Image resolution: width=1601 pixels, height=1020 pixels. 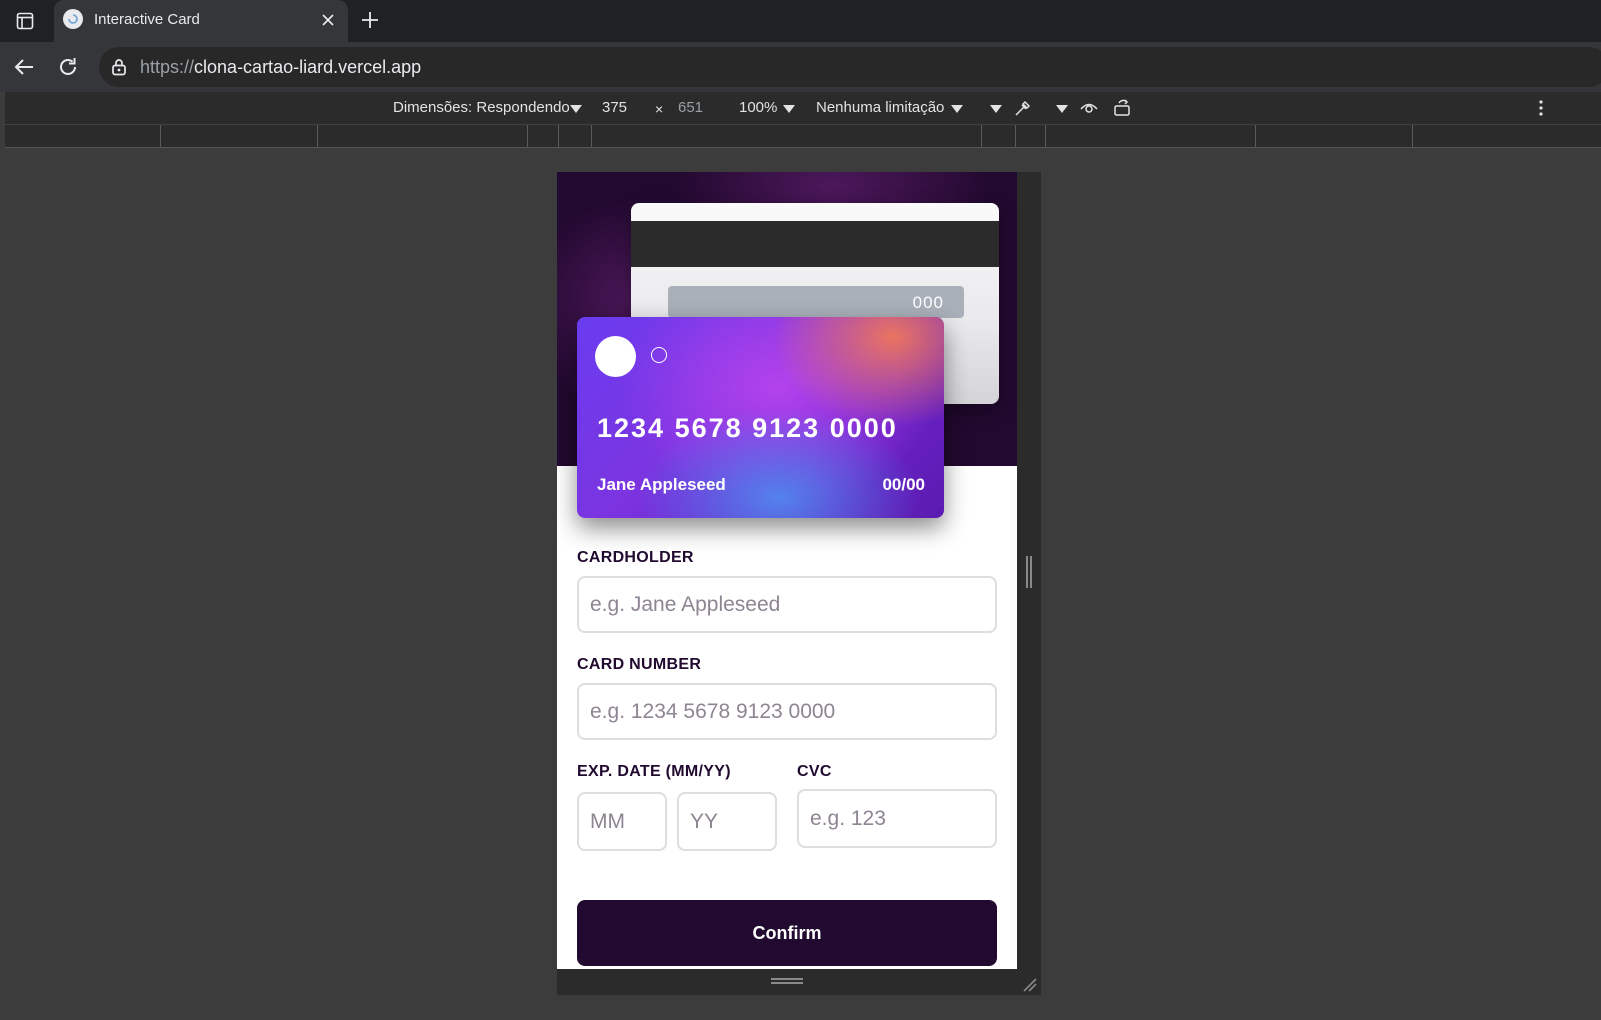 I want to click on address-bar: https://clona-cartao-liard.vercel.app, so click(x=850, y=67).